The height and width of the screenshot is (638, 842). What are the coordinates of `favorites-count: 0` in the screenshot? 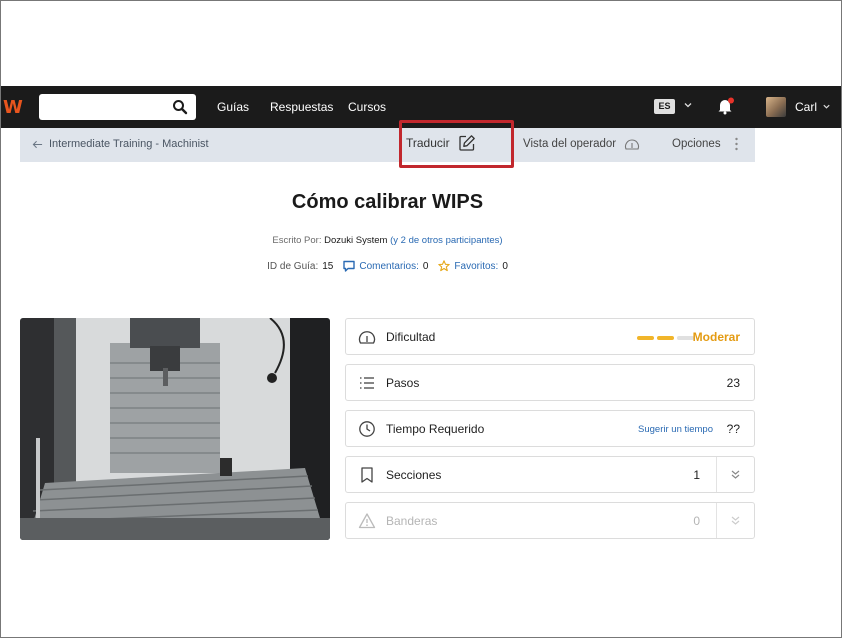 It's located at (505, 266).